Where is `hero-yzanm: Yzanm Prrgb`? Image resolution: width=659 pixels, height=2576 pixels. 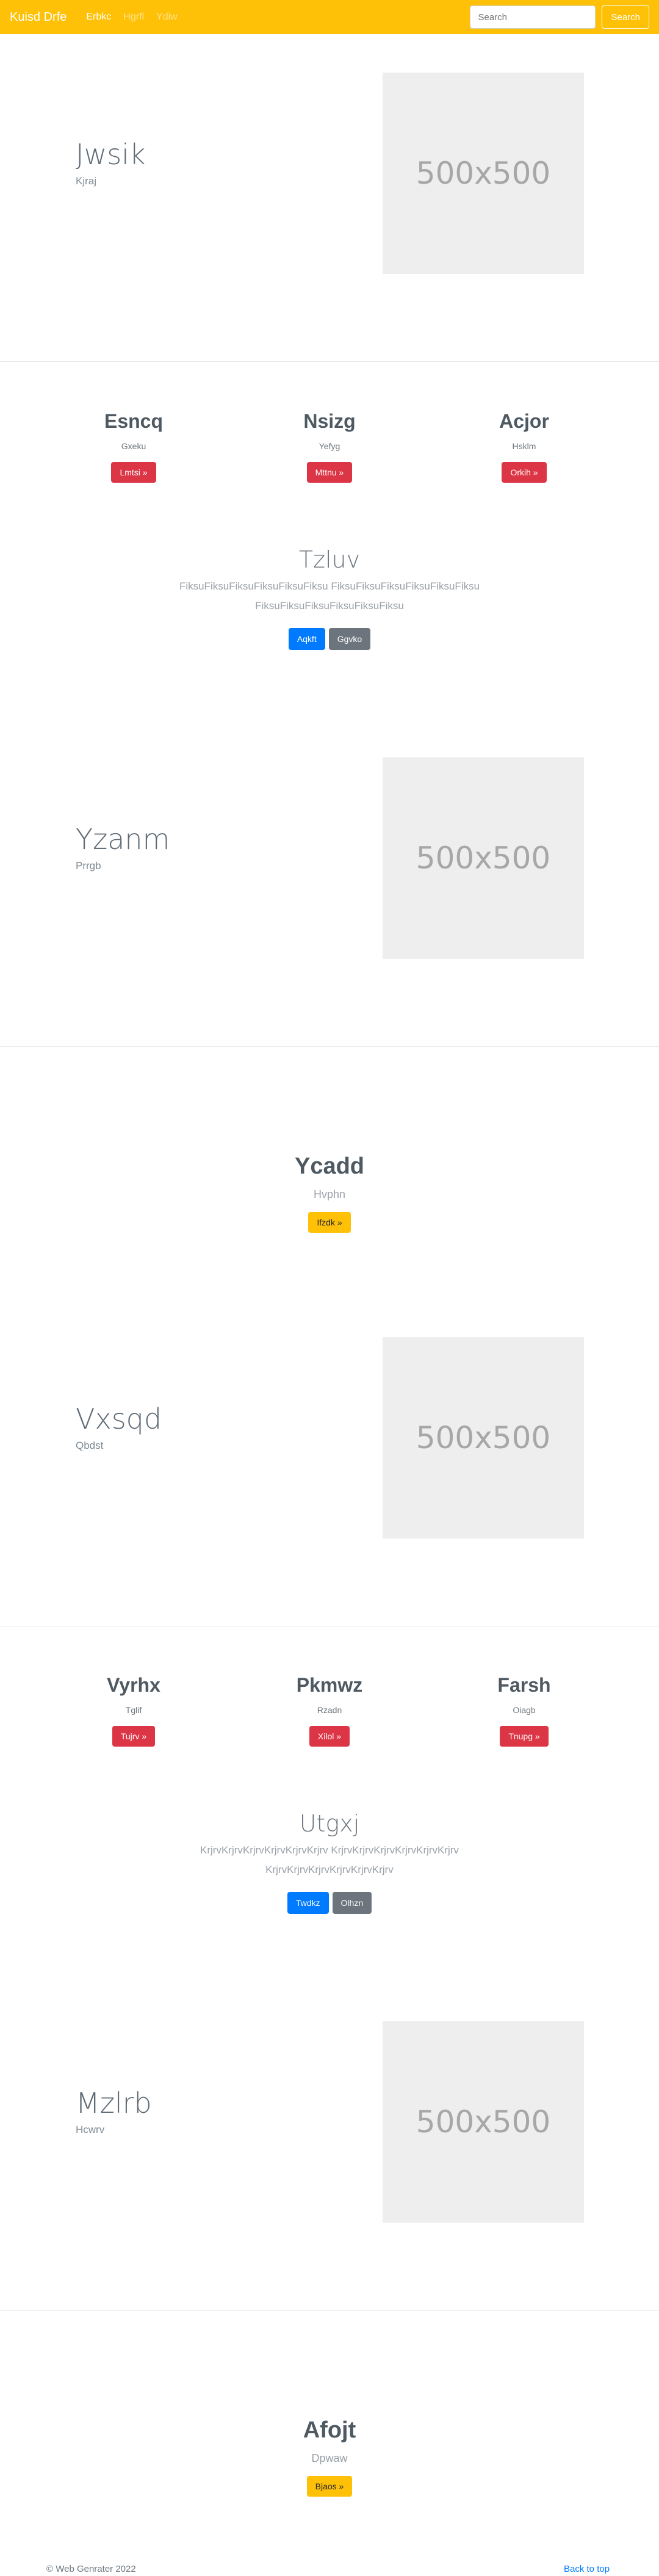 hero-yzanm: Yzanm Prrgb is located at coordinates (123, 848).